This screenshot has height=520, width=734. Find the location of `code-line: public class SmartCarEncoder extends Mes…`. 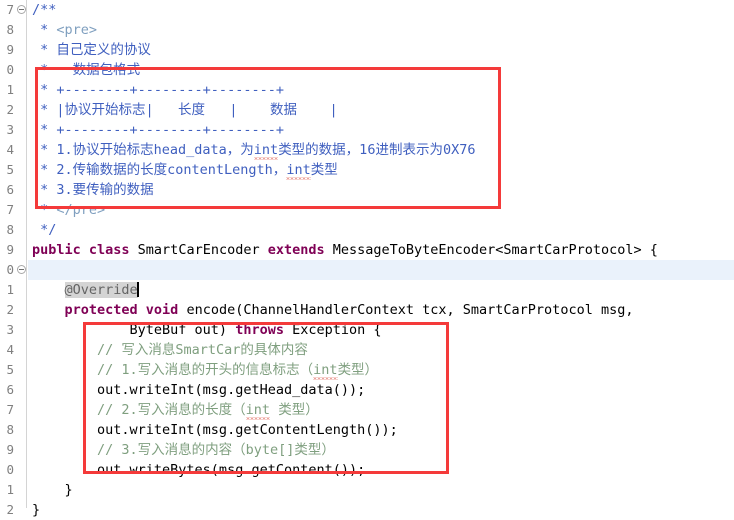

code-line: public class SmartCarEncoder extends Mes… is located at coordinates (381, 250).